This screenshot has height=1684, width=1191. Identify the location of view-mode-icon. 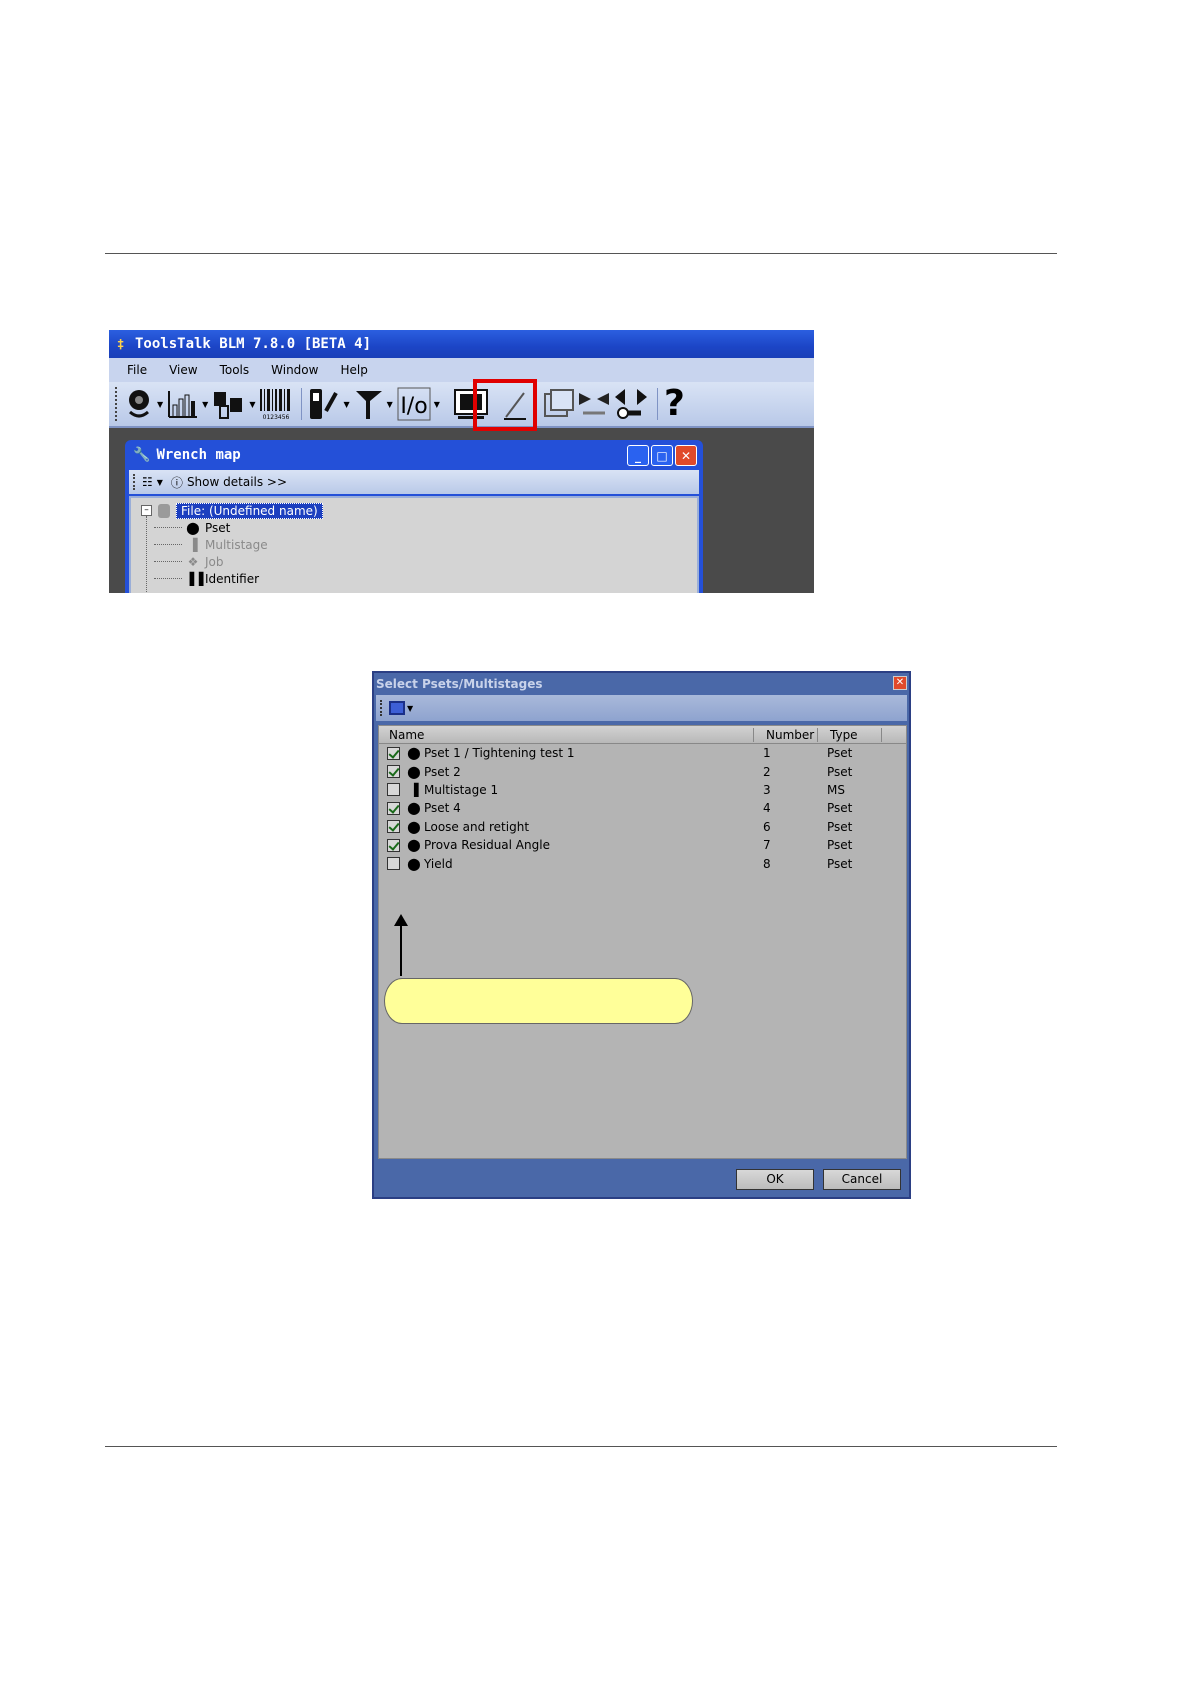
(397, 708).